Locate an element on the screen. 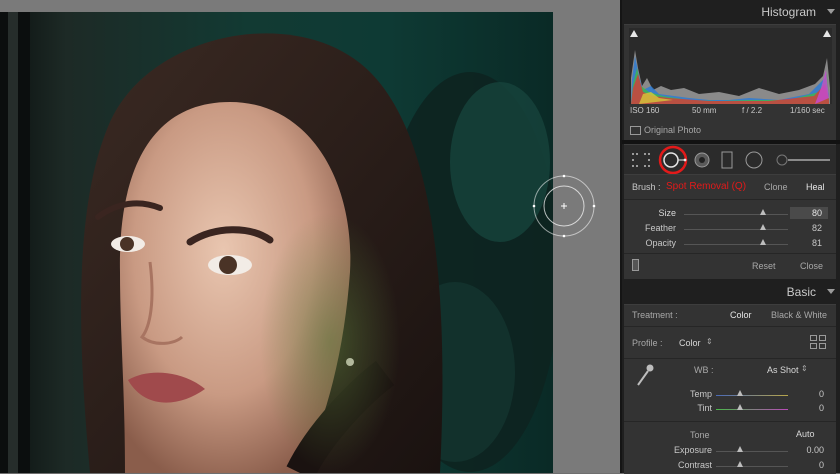 The height and width of the screenshot is (474, 840). treatment-color-option: Color is located at coordinates (741, 315).